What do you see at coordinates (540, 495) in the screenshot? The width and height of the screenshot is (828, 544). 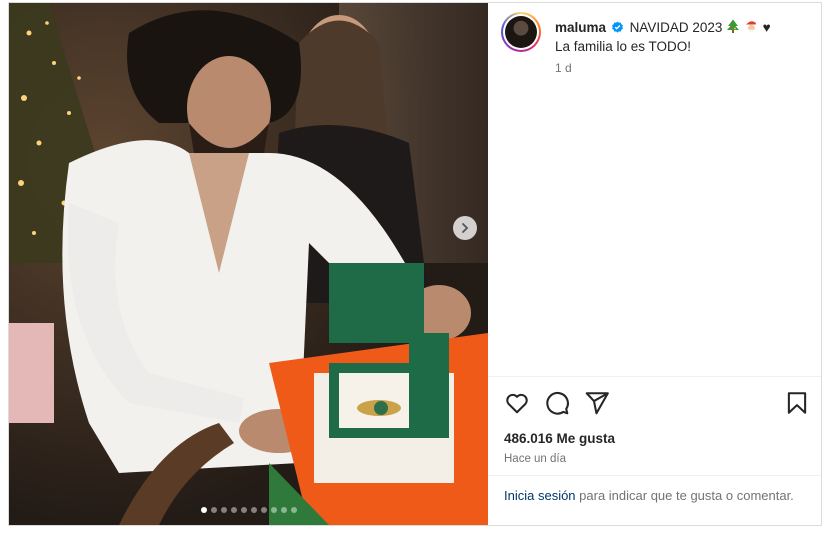 I see `login-link: Inicia sesión` at bounding box center [540, 495].